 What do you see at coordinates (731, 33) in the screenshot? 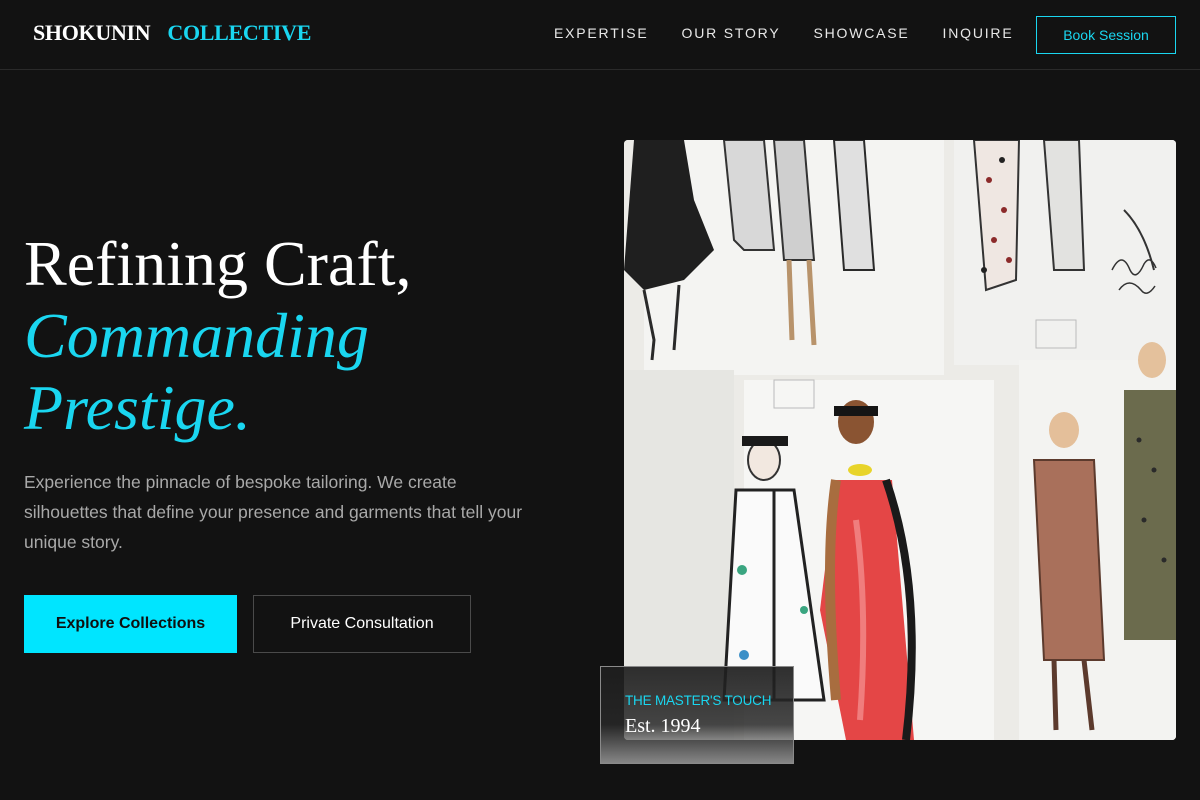
I see `nav-link-our-story: OUR STORY` at bounding box center [731, 33].